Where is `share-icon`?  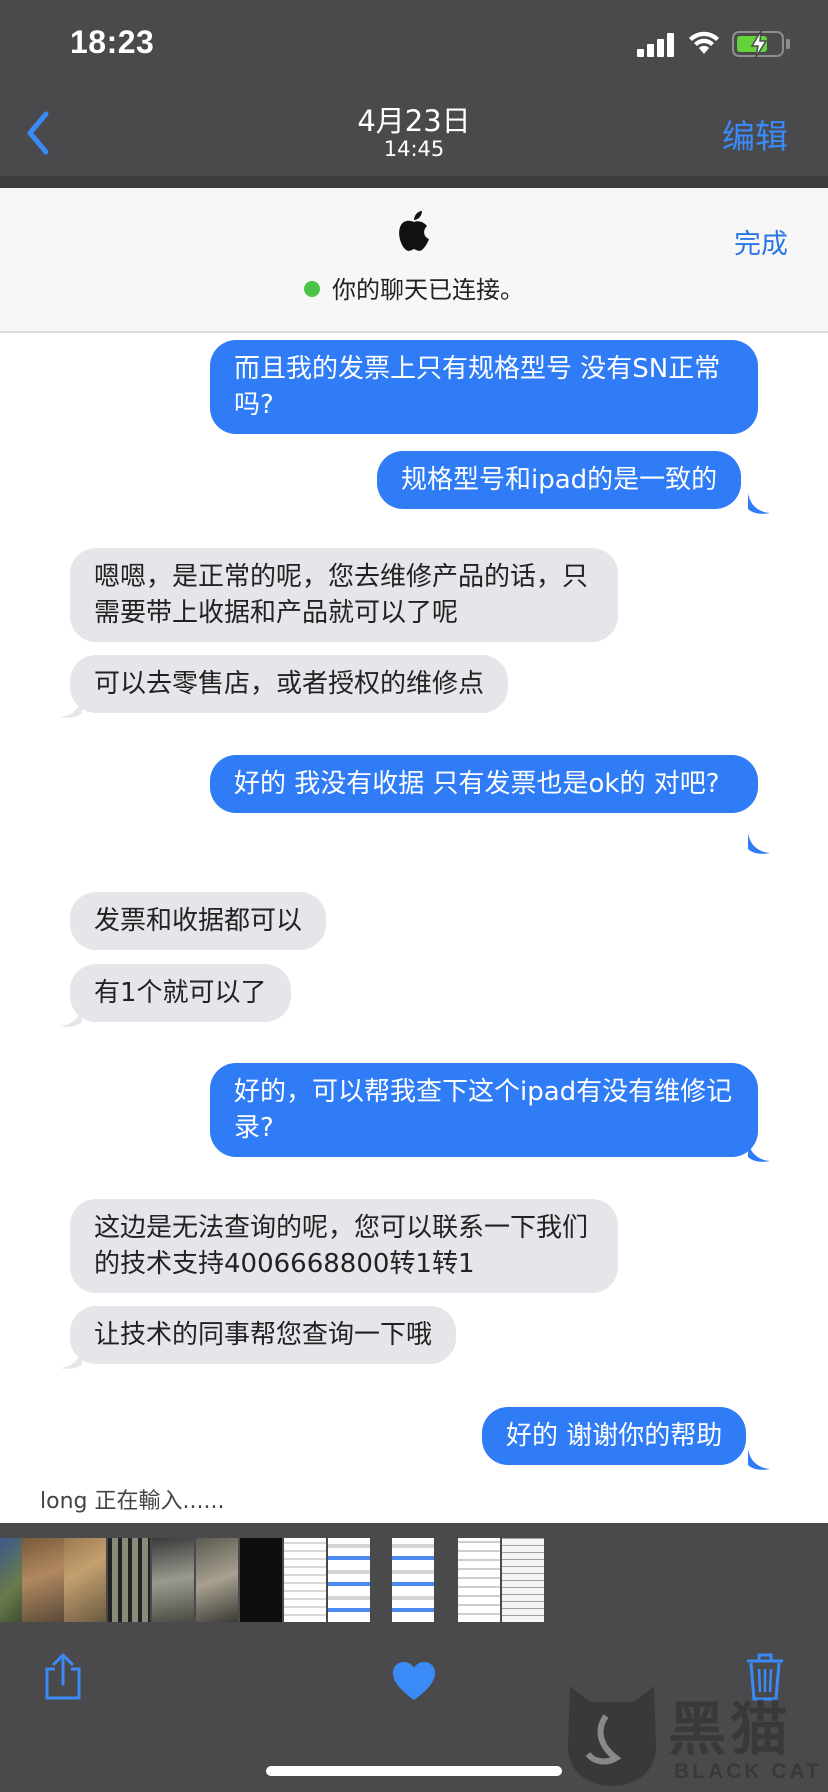 share-icon is located at coordinates (63, 1677).